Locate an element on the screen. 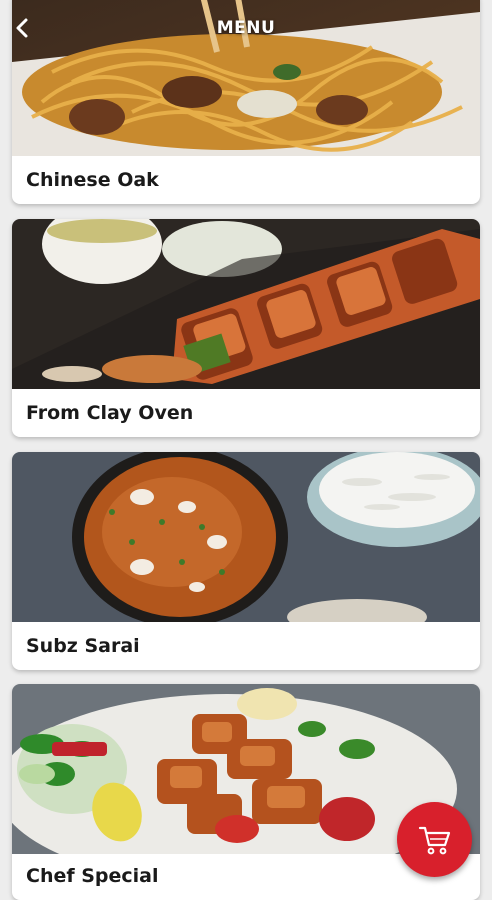 The image size is (492, 900). top-bar: MENU is located at coordinates (246, 28).